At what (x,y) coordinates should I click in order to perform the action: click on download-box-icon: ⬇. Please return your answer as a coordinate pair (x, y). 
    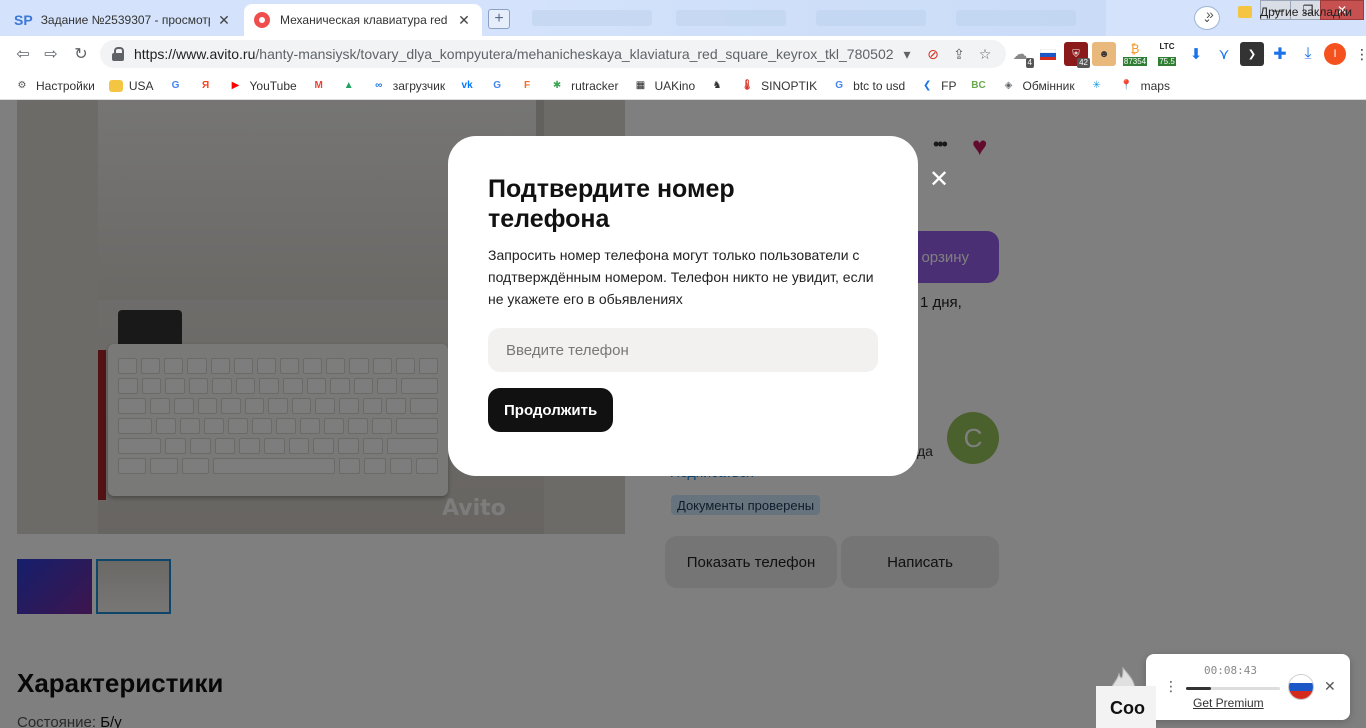
    Looking at the image, I should click on (1196, 54).